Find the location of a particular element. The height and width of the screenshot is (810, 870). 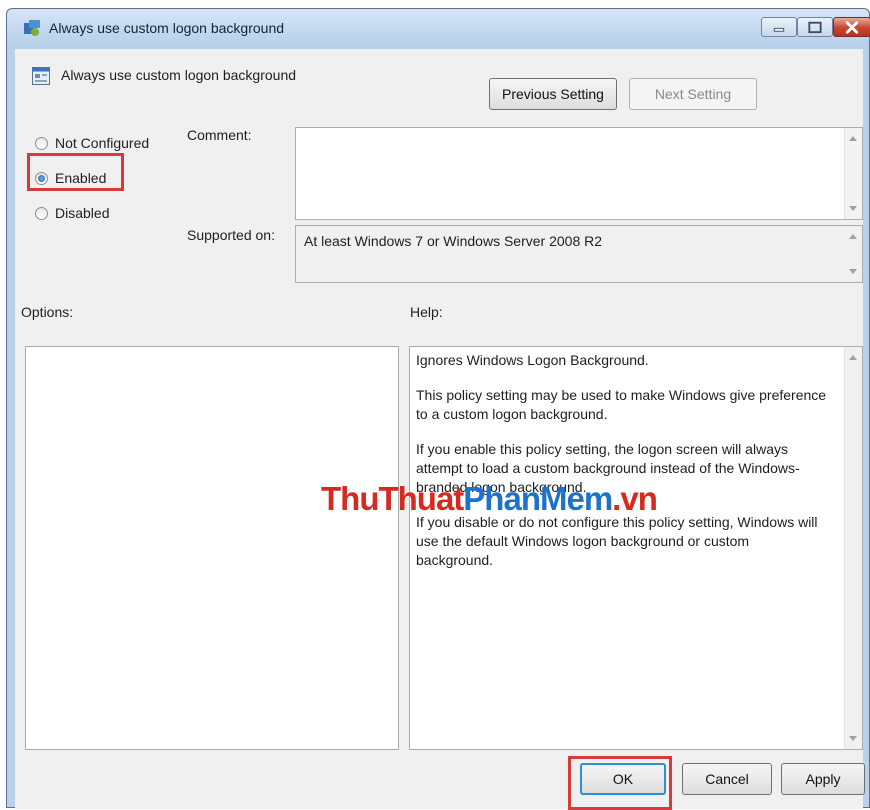

options-label: Options: is located at coordinates (47, 312).